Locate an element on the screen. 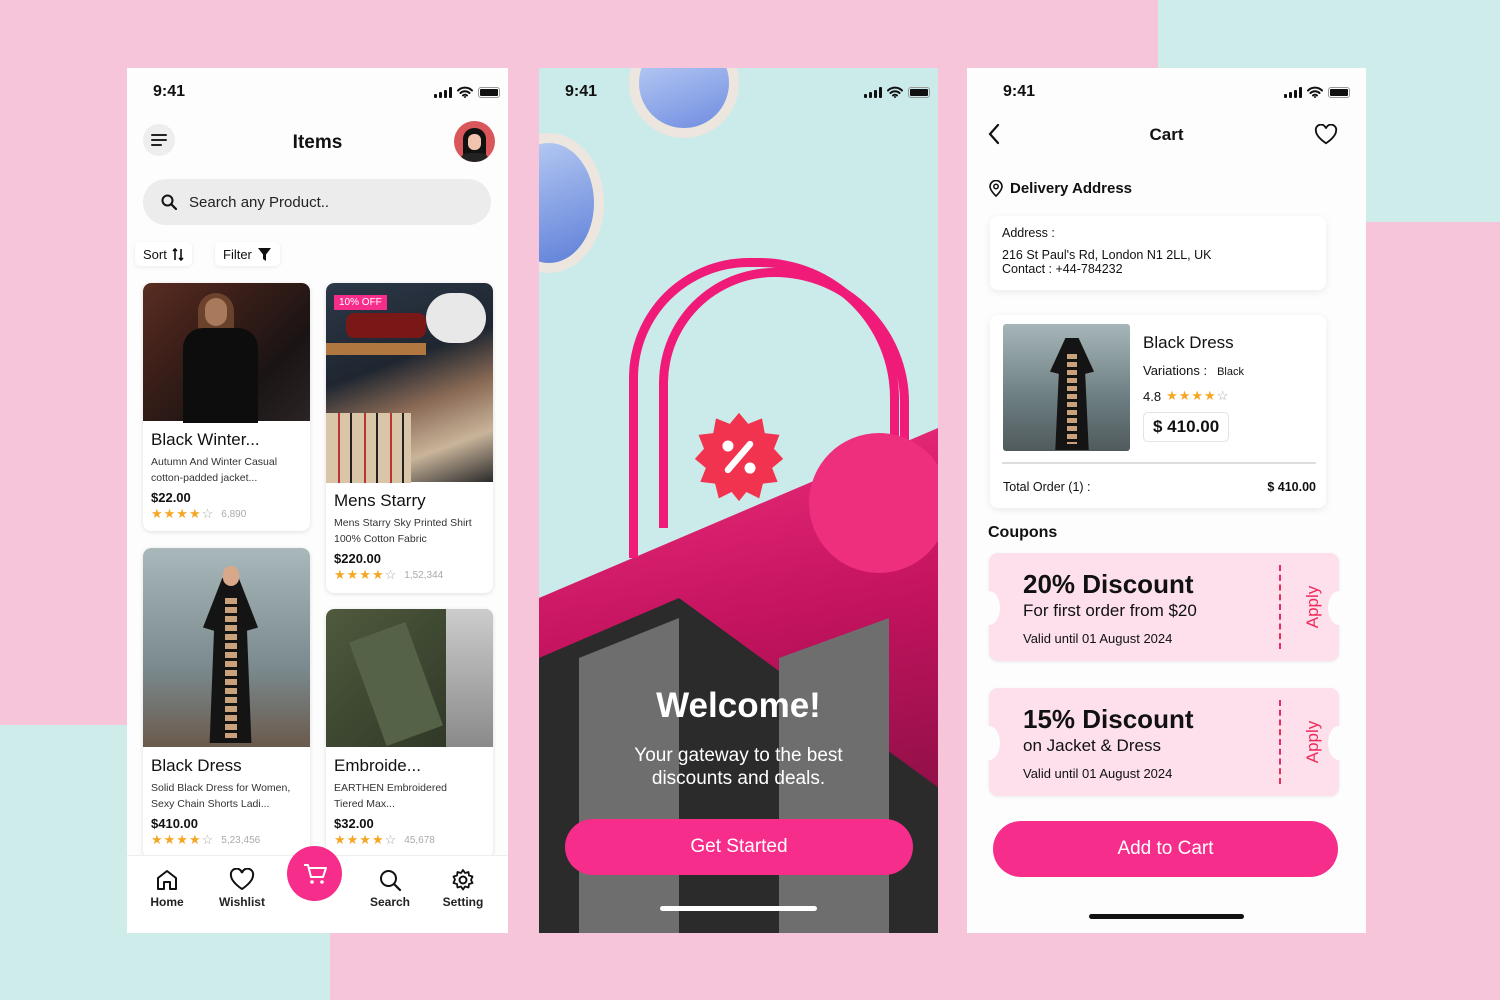 Image resolution: width=1500 pixels, height=1000 pixels. product-price: $22.00 is located at coordinates (171, 497).